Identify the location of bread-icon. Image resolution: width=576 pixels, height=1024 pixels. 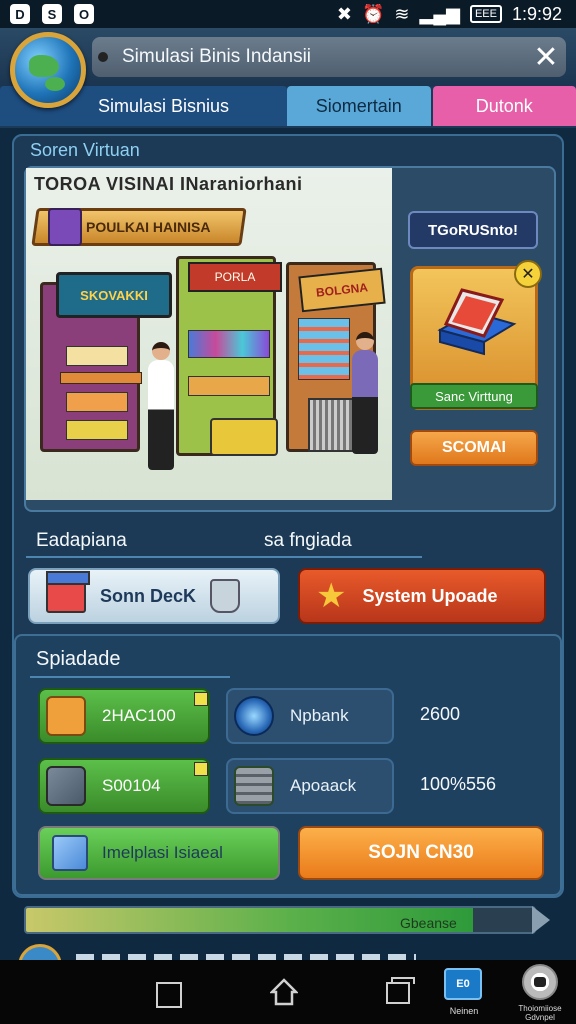
(66, 716).